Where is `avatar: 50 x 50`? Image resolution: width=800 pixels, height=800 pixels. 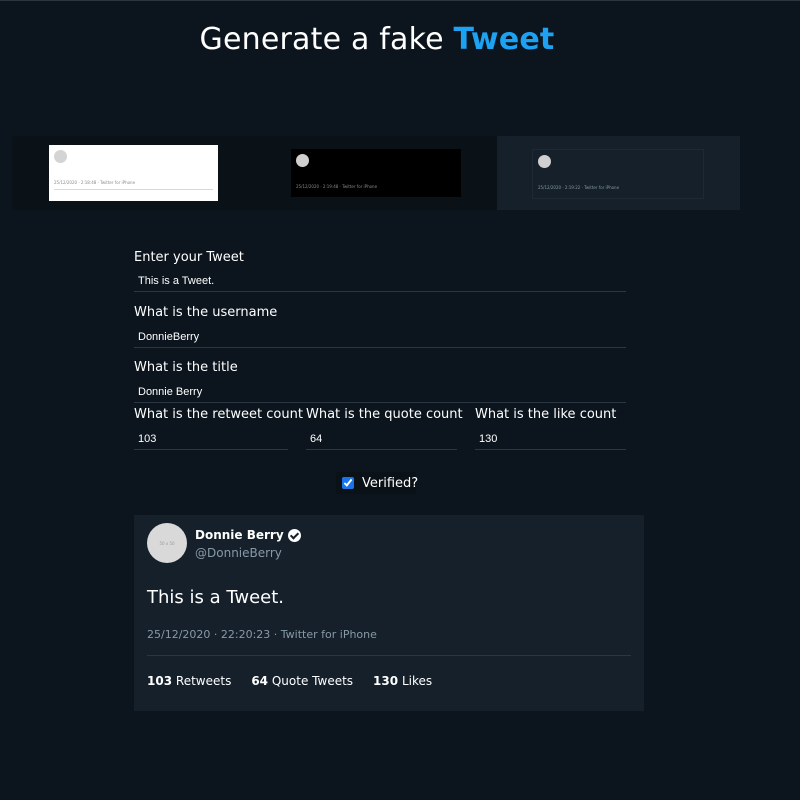
avatar: 50 x 50 is located at coordinates (167, 543).